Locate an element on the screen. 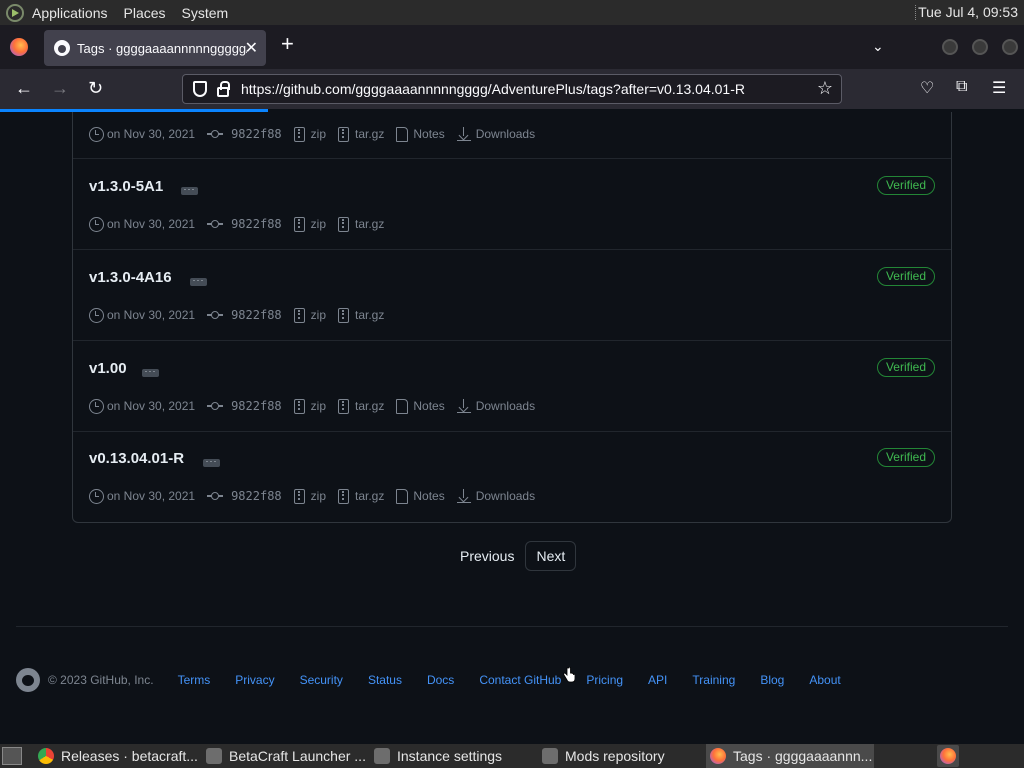 This screenshot has width=1024, height=768. tag-name-link: v1.3.0-4A16 is located at coordinates (130, 277).